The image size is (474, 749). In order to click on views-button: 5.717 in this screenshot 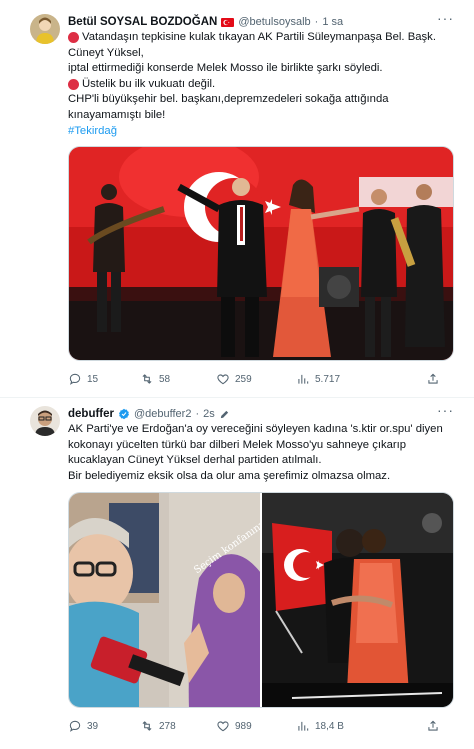, I will do `click(361, 379)`.